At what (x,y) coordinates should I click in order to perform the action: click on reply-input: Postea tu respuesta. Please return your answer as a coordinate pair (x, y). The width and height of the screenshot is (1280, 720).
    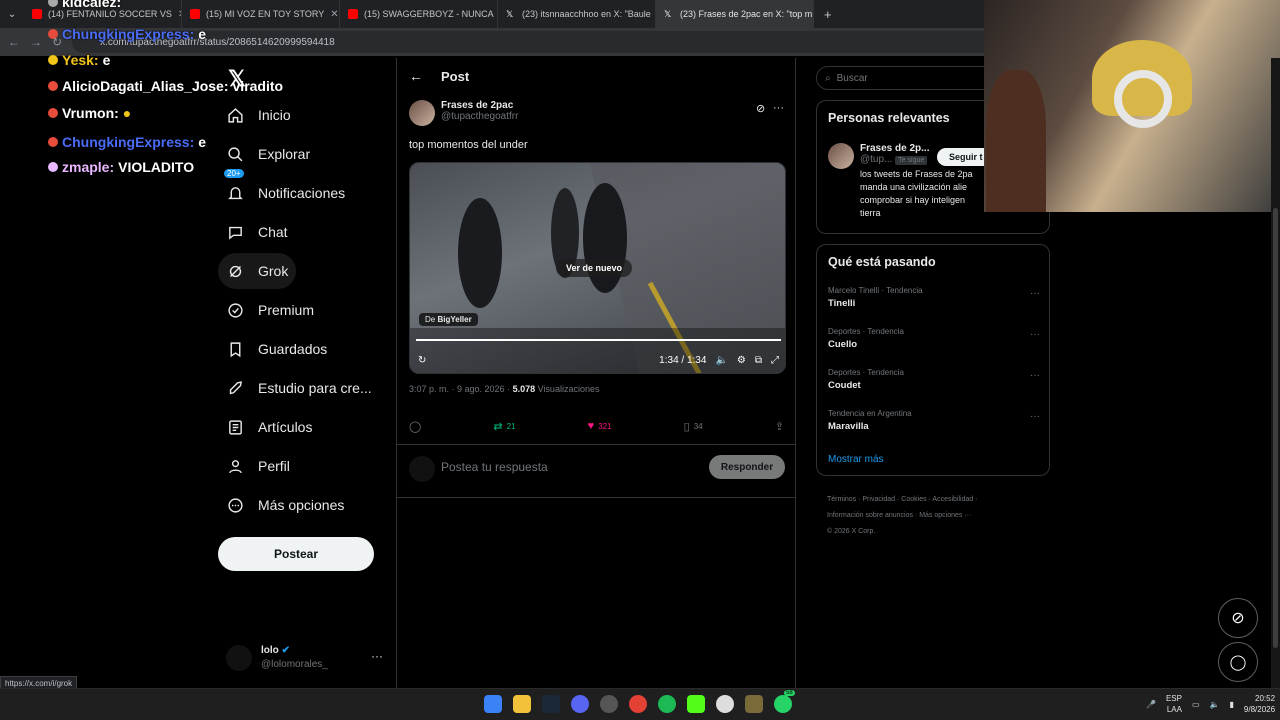
    Looking at the image, I should click on (494, 467).